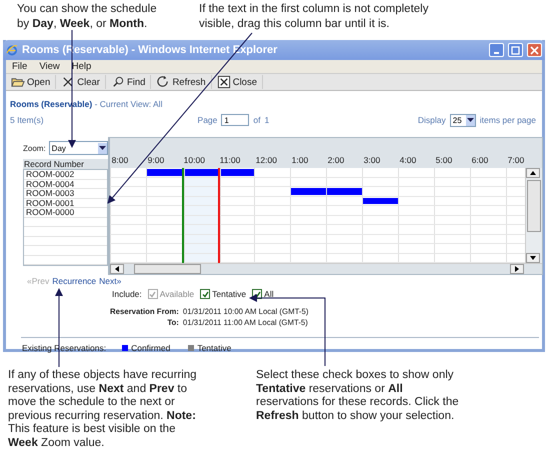  What do you see at coordinates (208, 120) in the screenshot?
I see `page-label: Page` at bounding box center [208, 120].